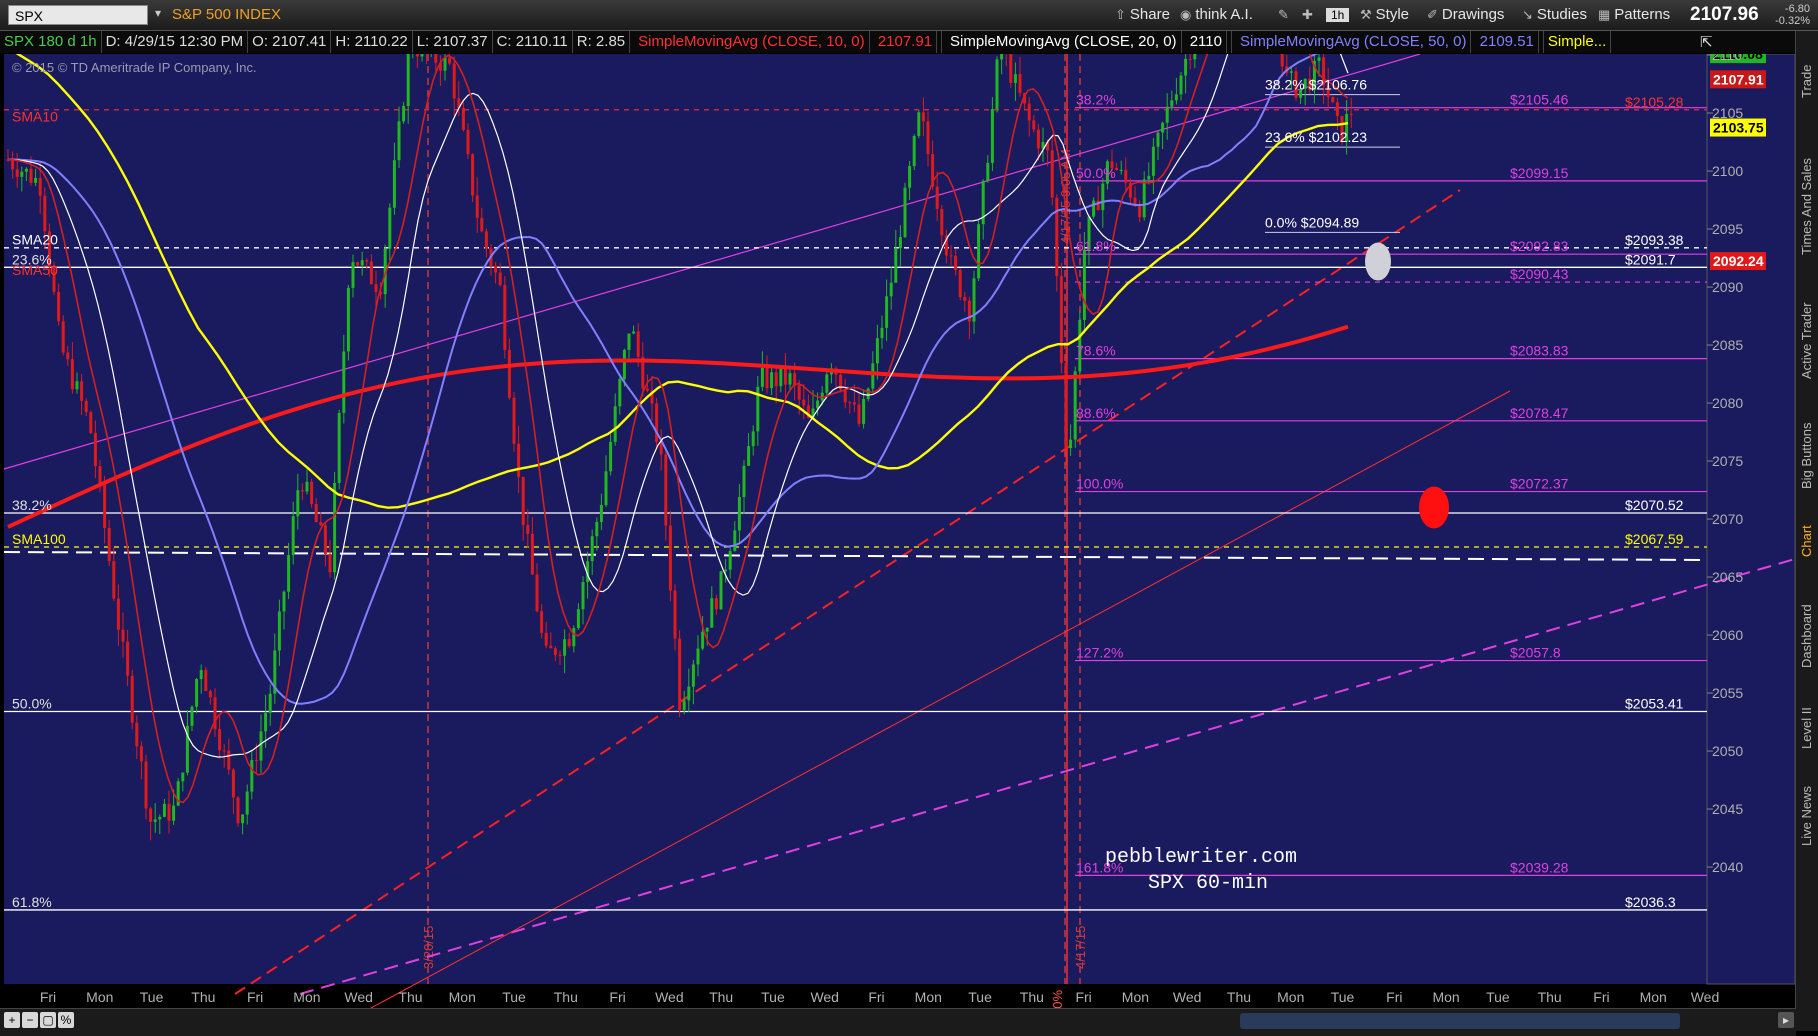 The height and width of the screenshot is (1036, 1818). What do you see at coordinates (1388, 42) in the screenshot?
I see `sma50-study: SimpleMovingAvg (CLOSE, 50, 0) 2109.51` at bounding box center [1388, 42].